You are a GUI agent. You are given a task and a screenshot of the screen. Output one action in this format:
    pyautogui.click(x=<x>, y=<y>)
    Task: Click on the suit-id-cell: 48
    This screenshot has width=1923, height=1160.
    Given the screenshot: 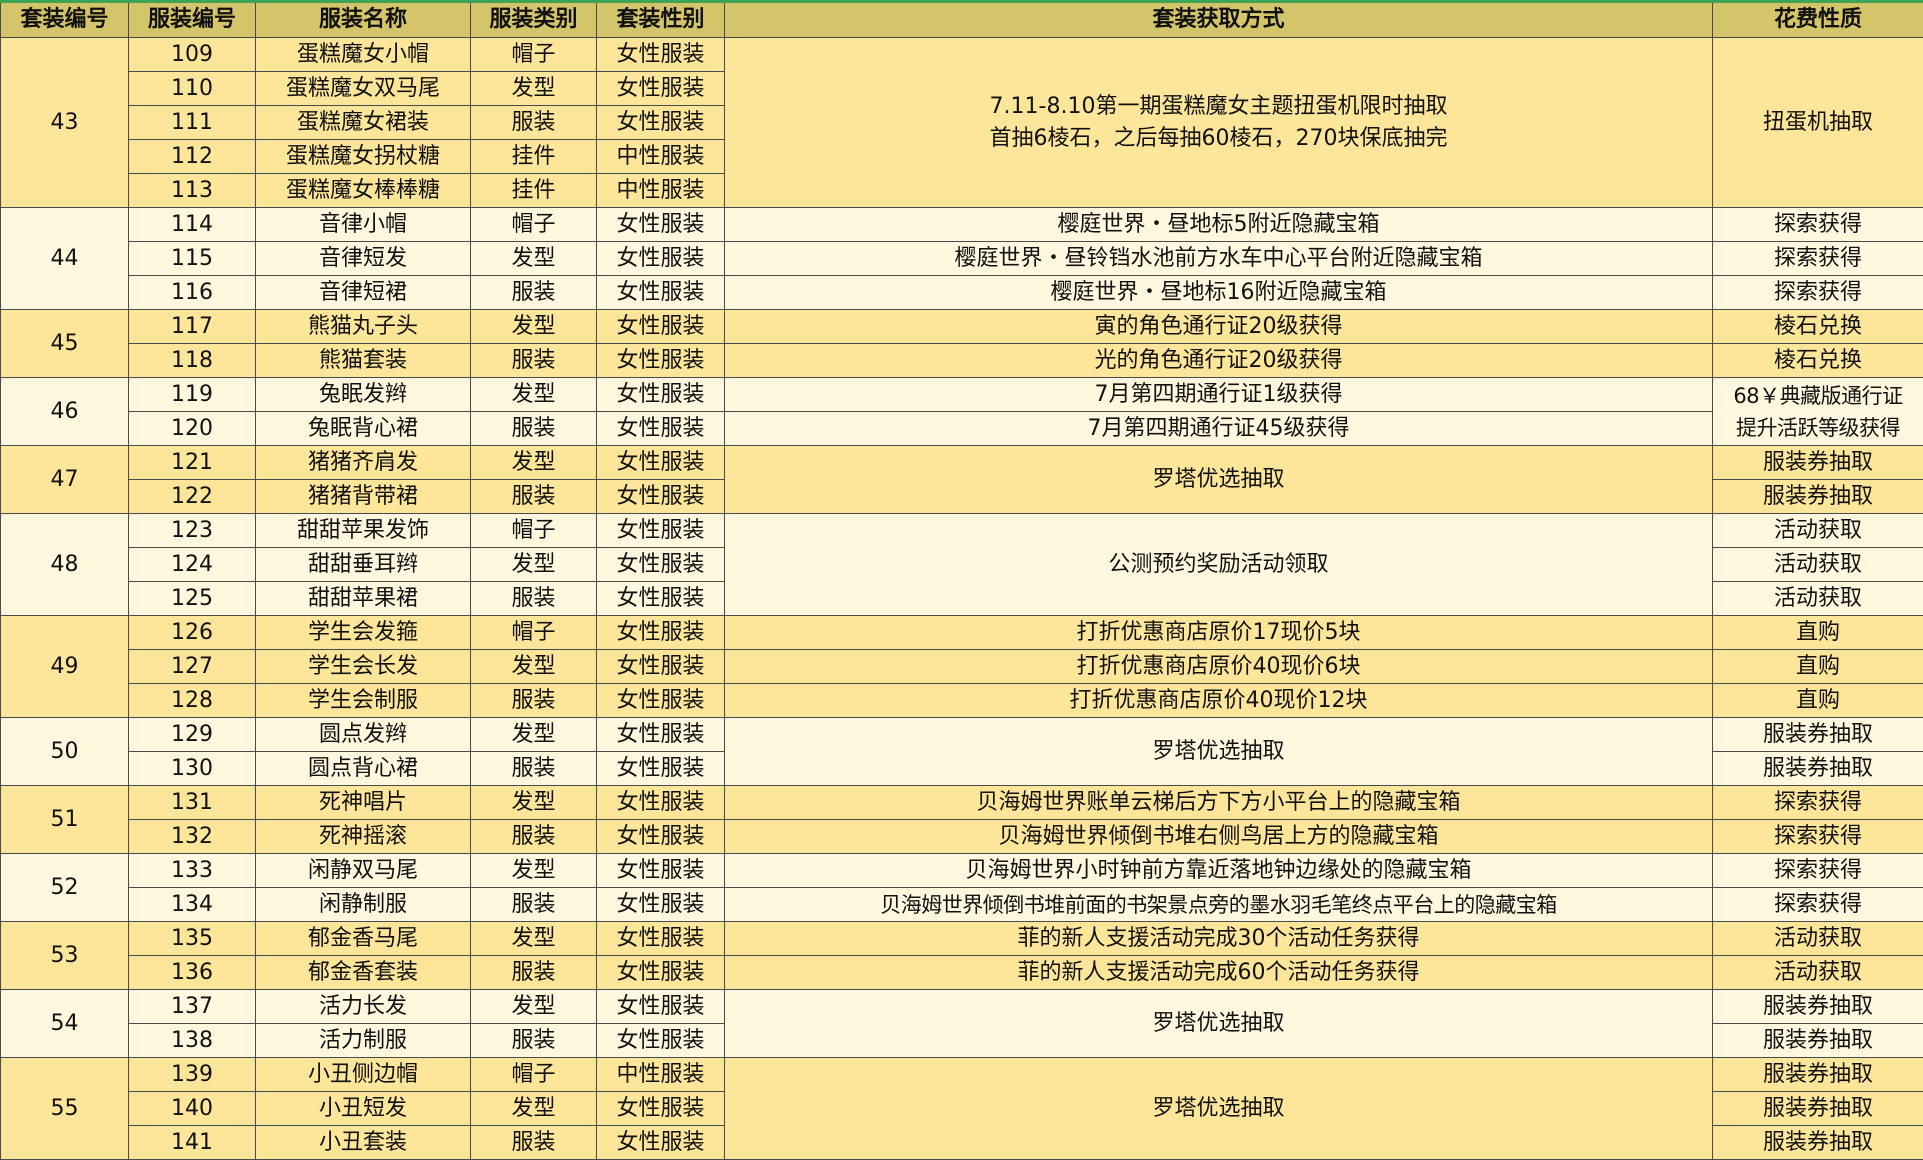 What is the action you would take?
    pyautogui.click(x=65, y=565)
    